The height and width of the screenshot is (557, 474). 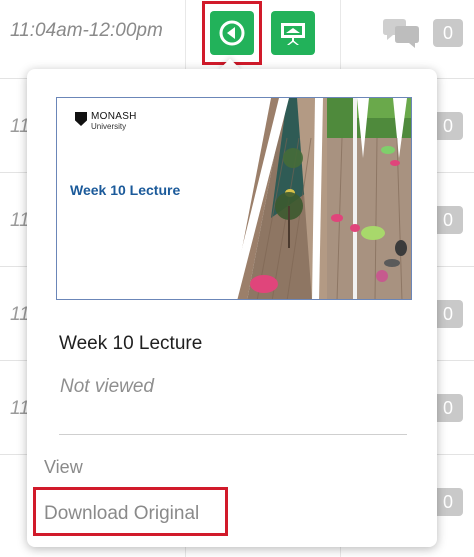 I want to click on popover-divider, so click(x=233, y=434).